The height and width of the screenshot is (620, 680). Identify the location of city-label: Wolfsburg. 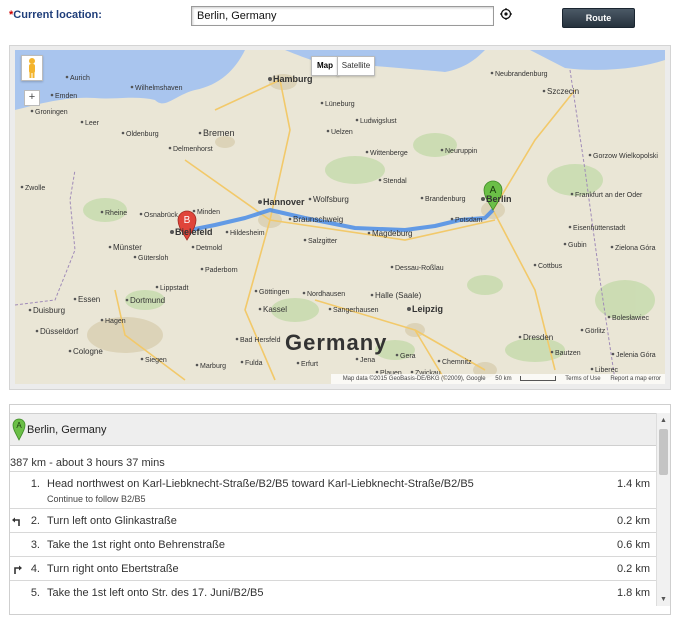
(331, 199).